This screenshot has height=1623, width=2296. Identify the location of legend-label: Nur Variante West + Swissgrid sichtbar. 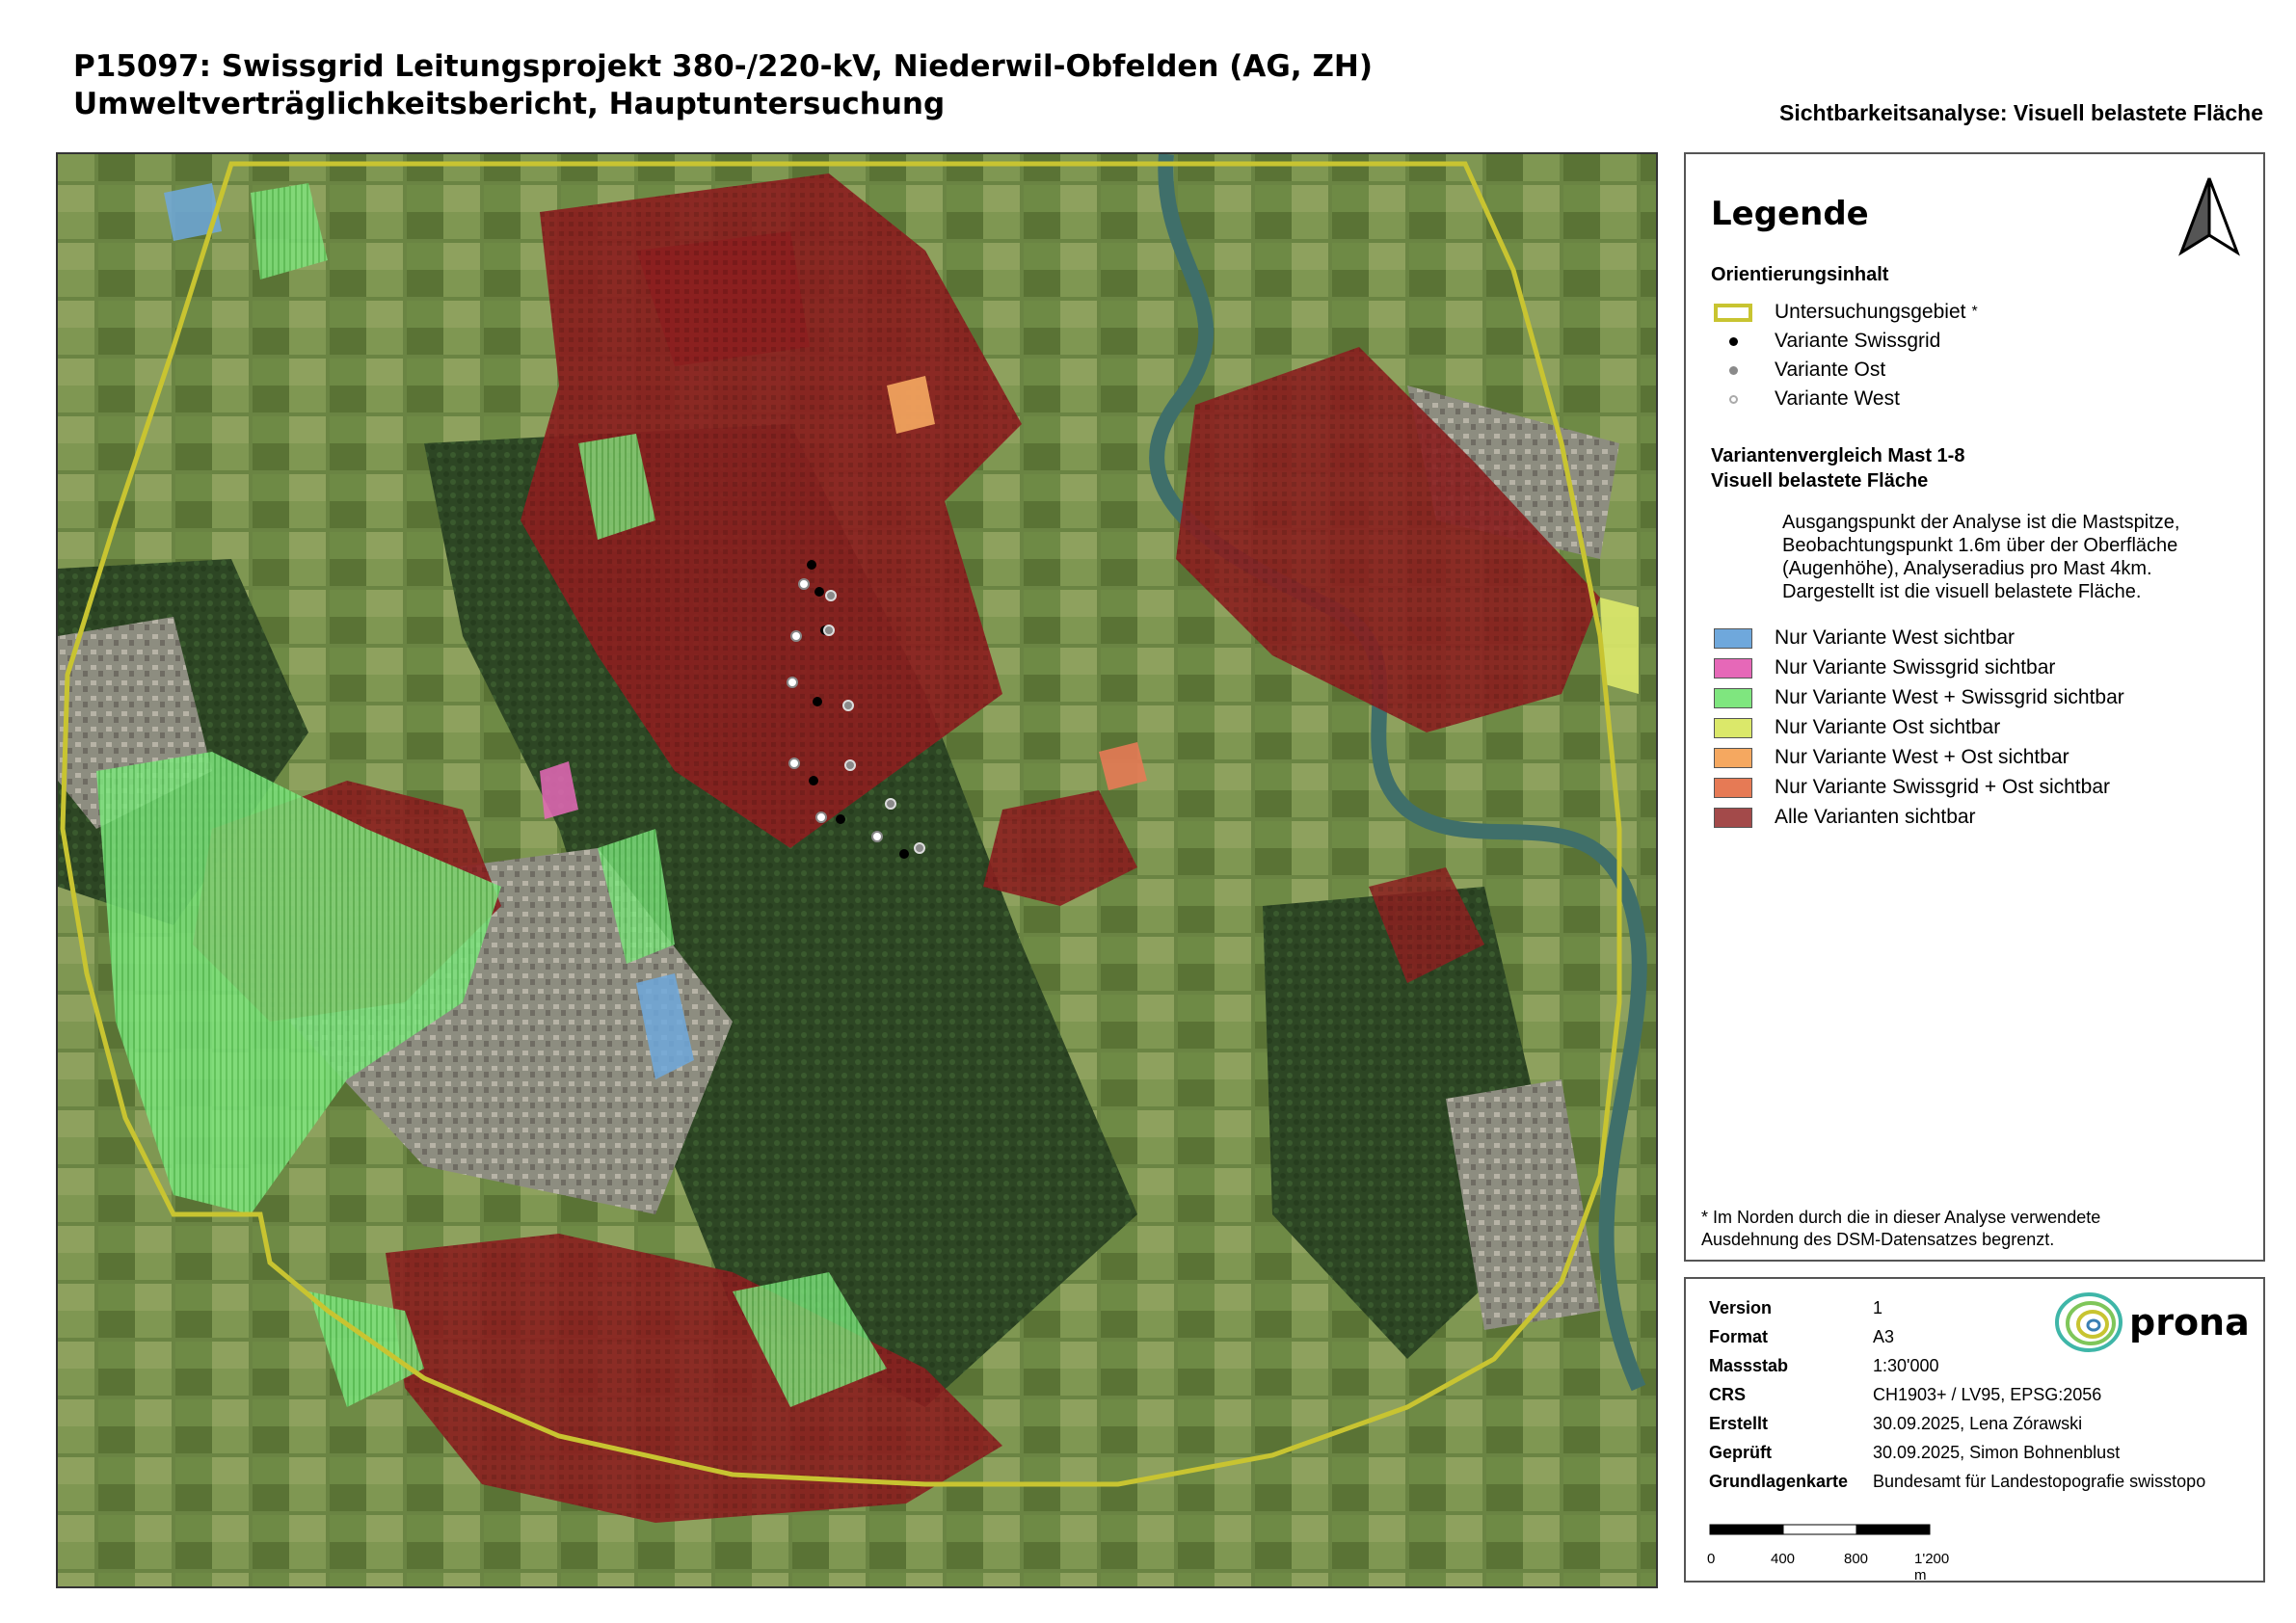
(1949, 697).